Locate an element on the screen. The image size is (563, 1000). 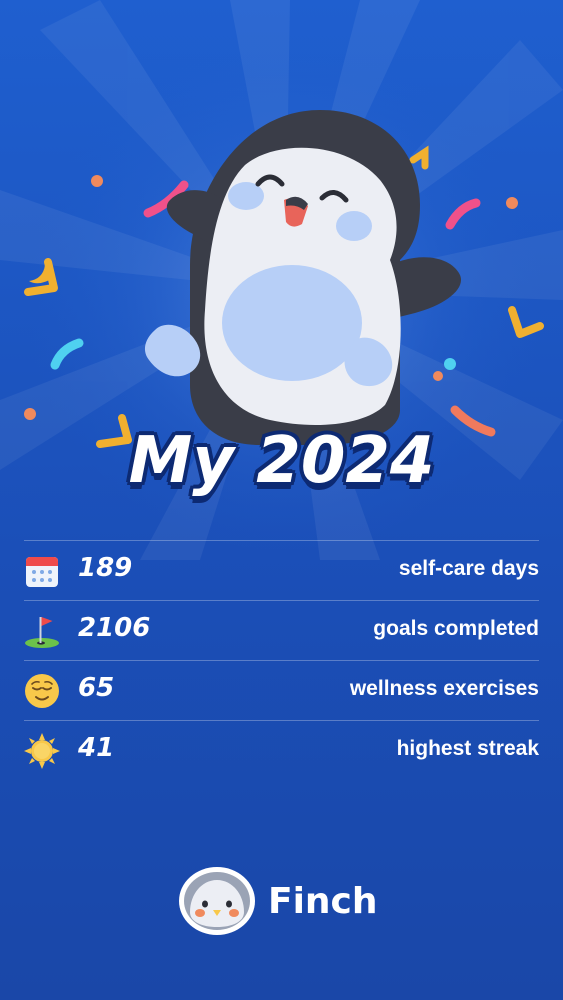
finch-logo-icon is located at coordinates (217, 901).